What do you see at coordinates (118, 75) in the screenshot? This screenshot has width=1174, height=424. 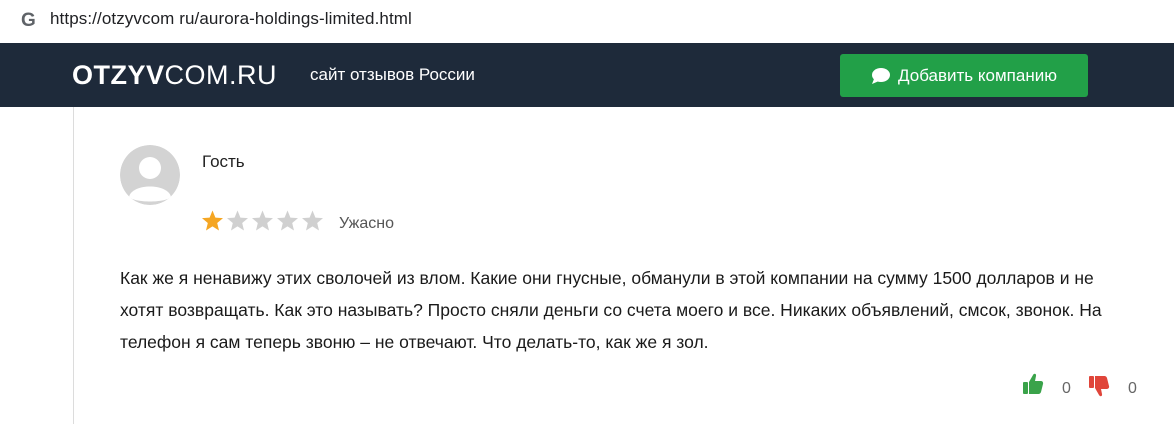 I see `logo-bold-part: OTZYV` at bounding box center [118, 75].